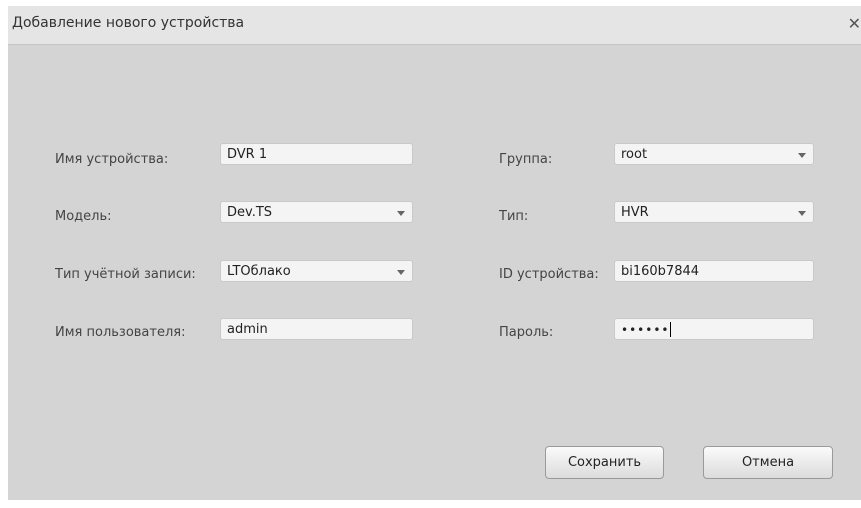  I want to click on group-select: root, so click(714, 154).